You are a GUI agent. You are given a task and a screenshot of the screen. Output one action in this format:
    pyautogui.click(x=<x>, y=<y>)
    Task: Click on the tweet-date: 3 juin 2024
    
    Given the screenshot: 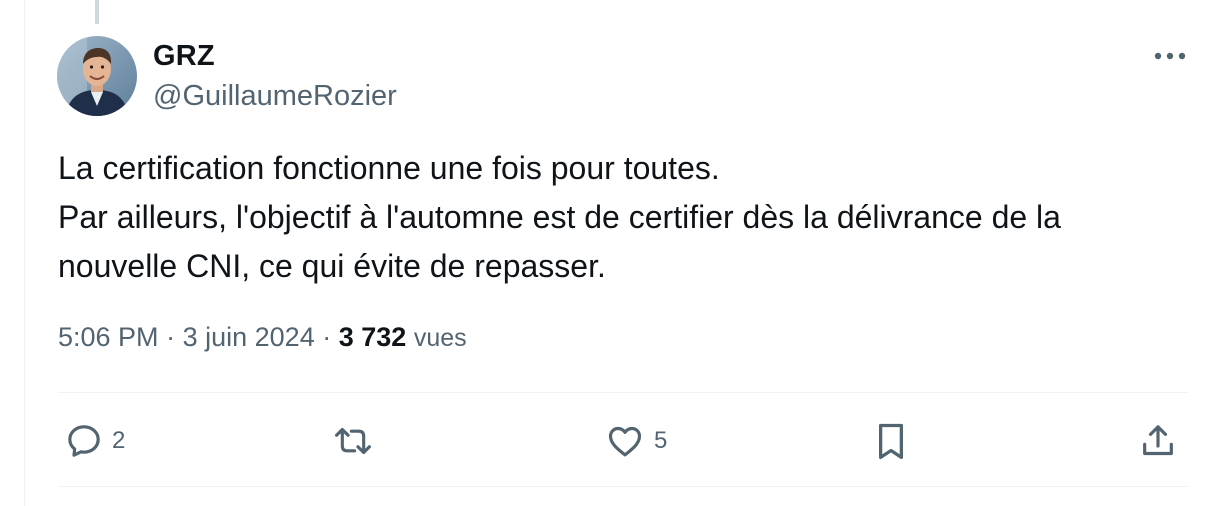 What is the action you would take?
    pyautogui.click(x=249, y=337)
    